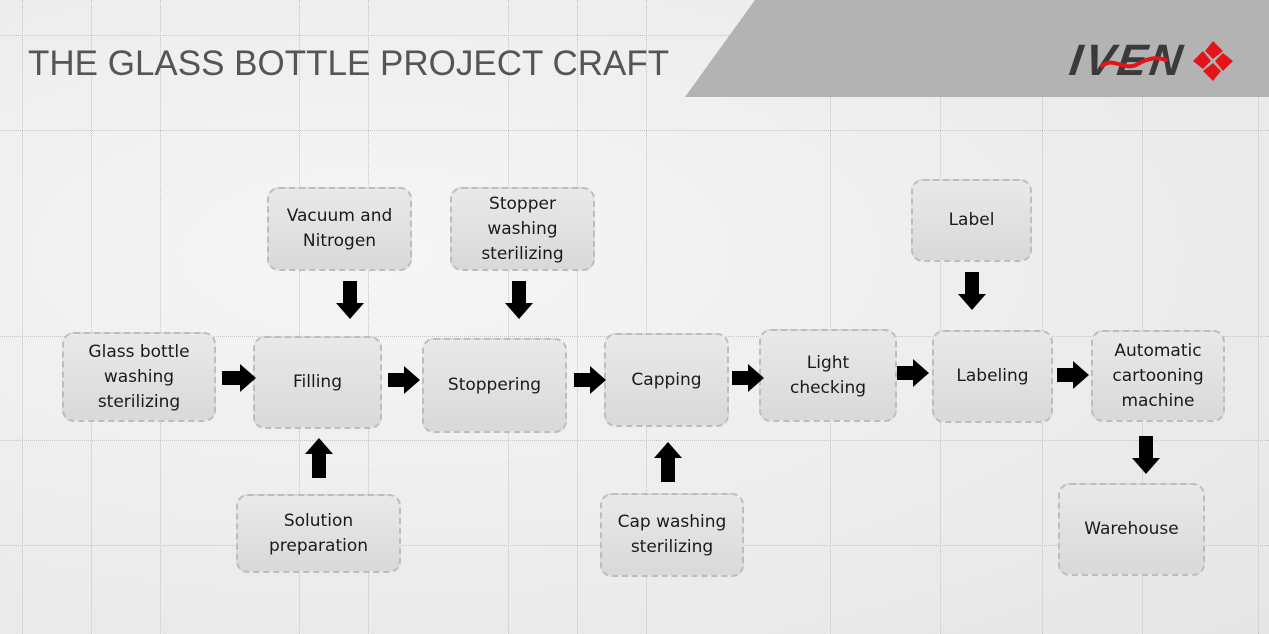  What do you see at coordinates (522, 229) in the screenshot?
I see `input-stopper-washing: Stopper washing sterilizing` at bounding box center [522, 229].